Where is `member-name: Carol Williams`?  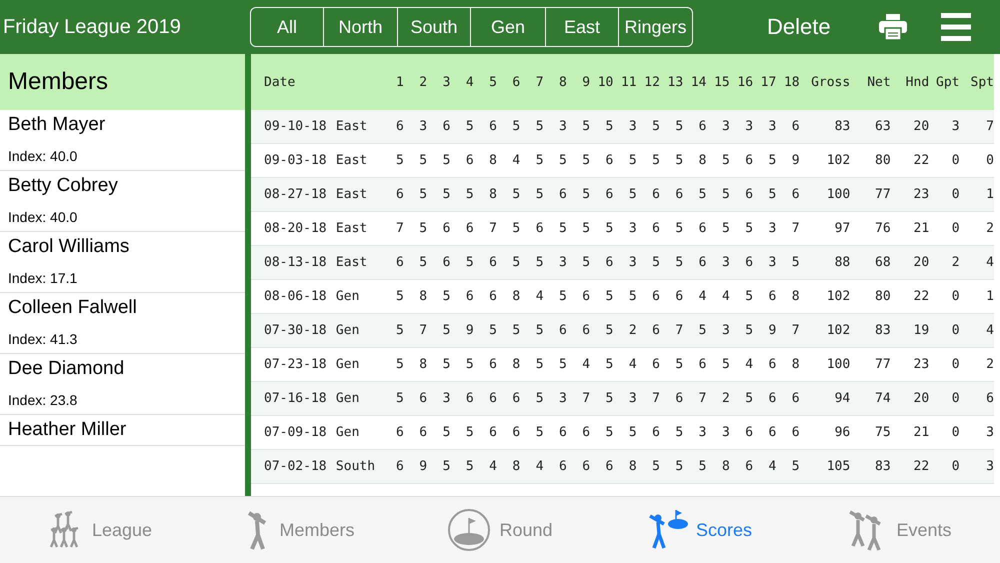 member-name: Carol Williams is located at coordinates (126, 247).